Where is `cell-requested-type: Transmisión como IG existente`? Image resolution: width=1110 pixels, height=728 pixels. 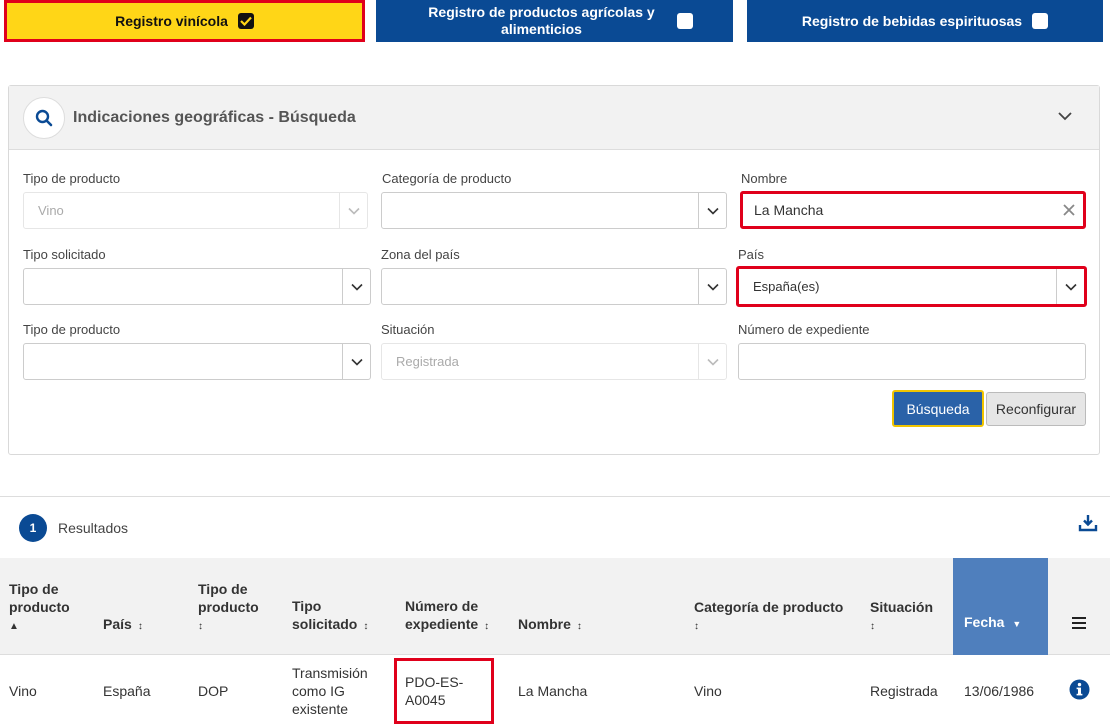
cell-requested-type: Transmisión como IG existente is located at coordinates (330, 691).